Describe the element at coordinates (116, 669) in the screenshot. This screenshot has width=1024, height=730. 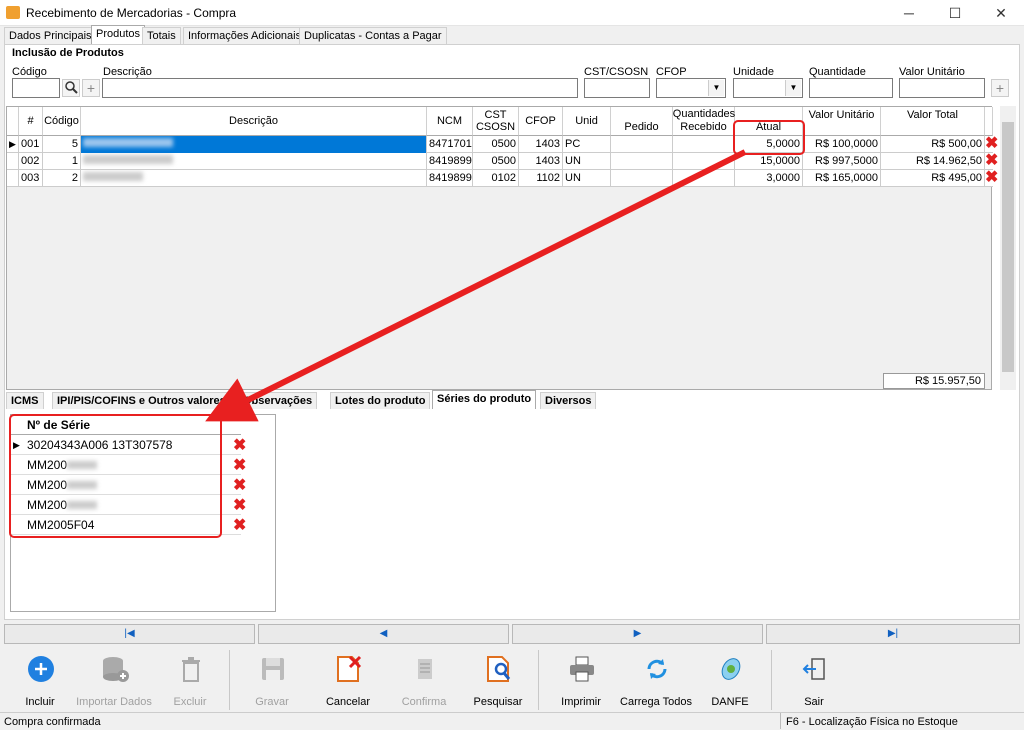
I see `database-add-icon` at that location.